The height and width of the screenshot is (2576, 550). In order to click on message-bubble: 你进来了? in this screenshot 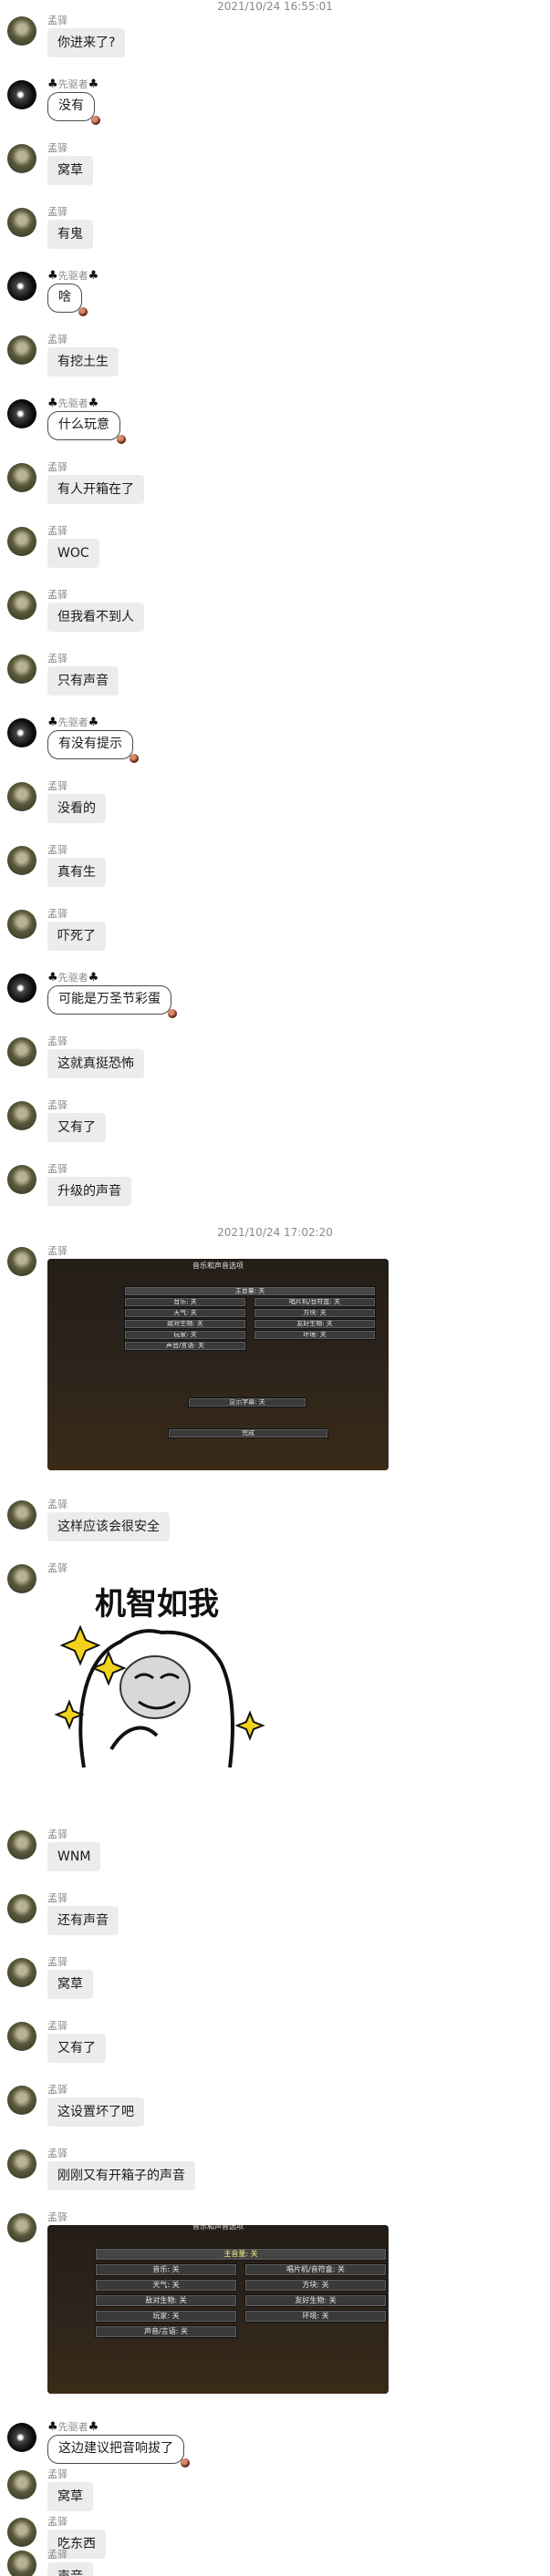, I will do `click(86, 42)`.